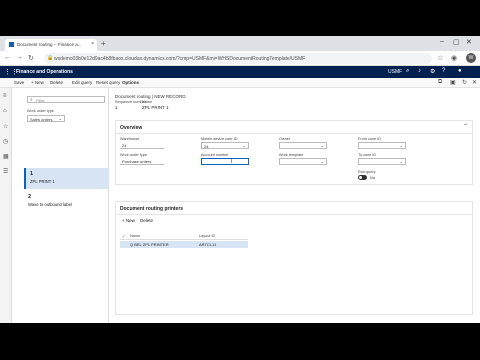  What do you see at coordinates (465, 126) in the screenshot?
I see `chevron-up-icon: ⌃` at bounding box center [465, 126].